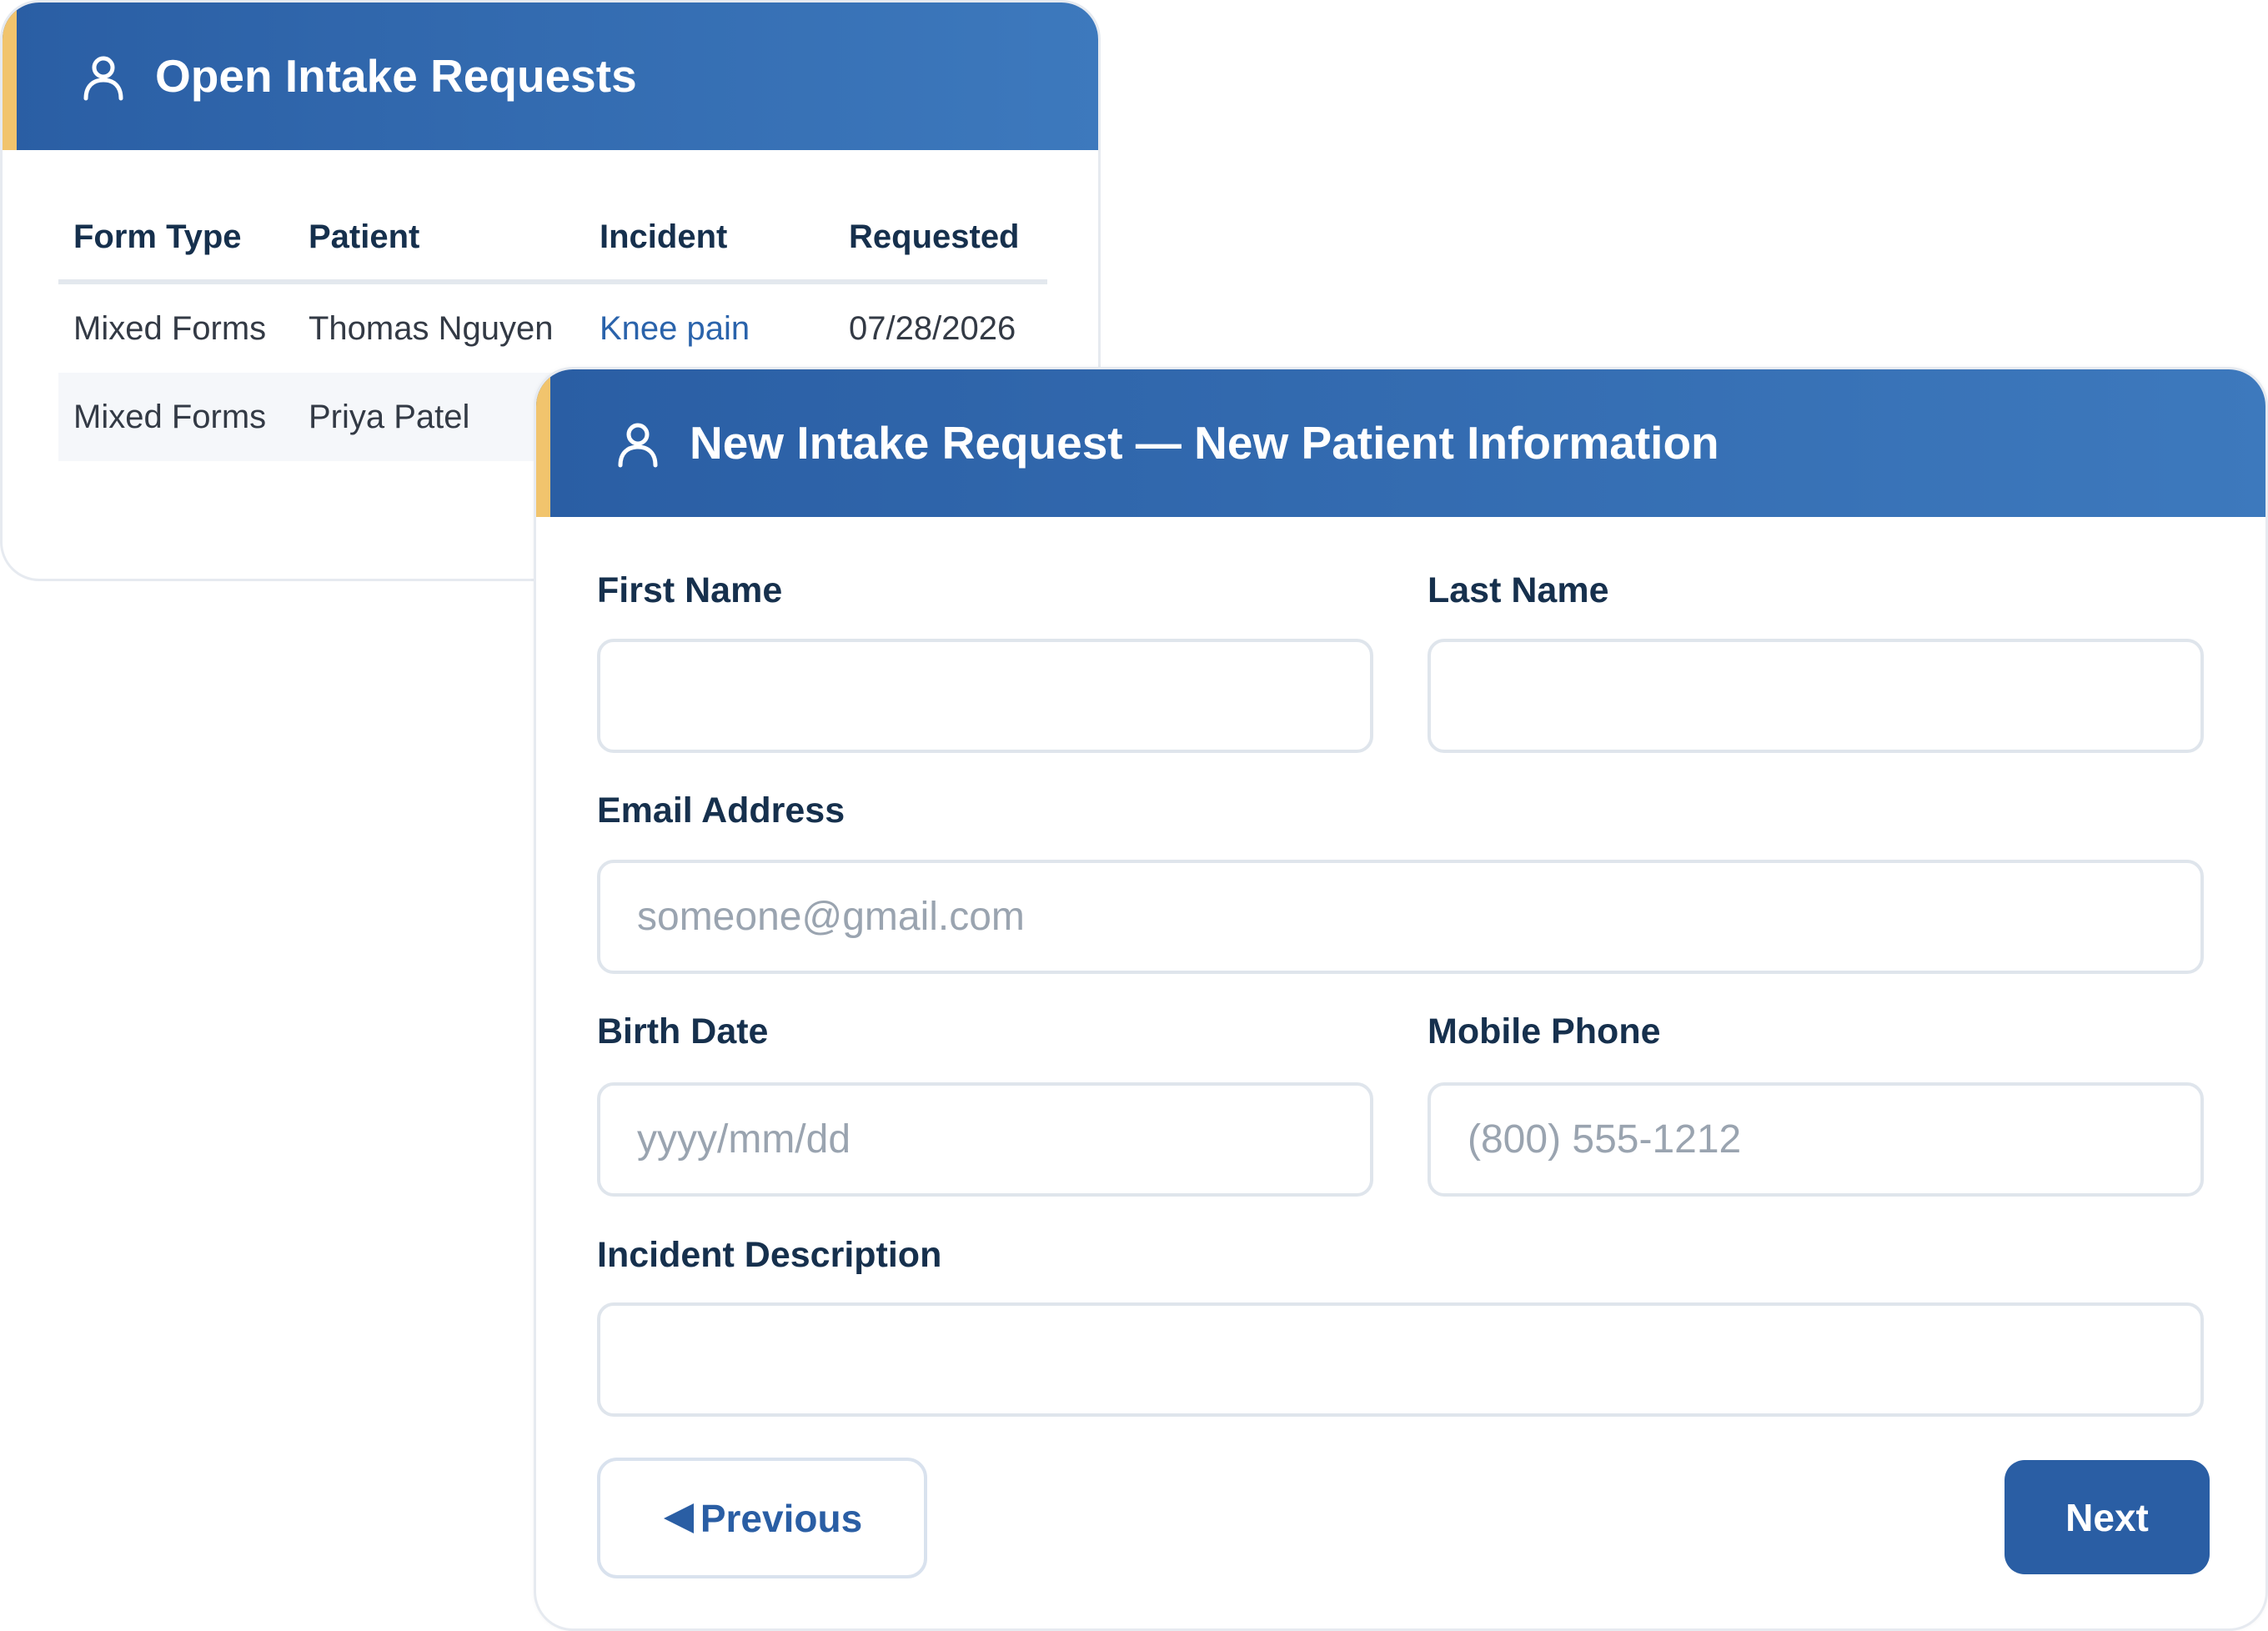  I want to click on next-button-label: Next, so click(2107, 1517).